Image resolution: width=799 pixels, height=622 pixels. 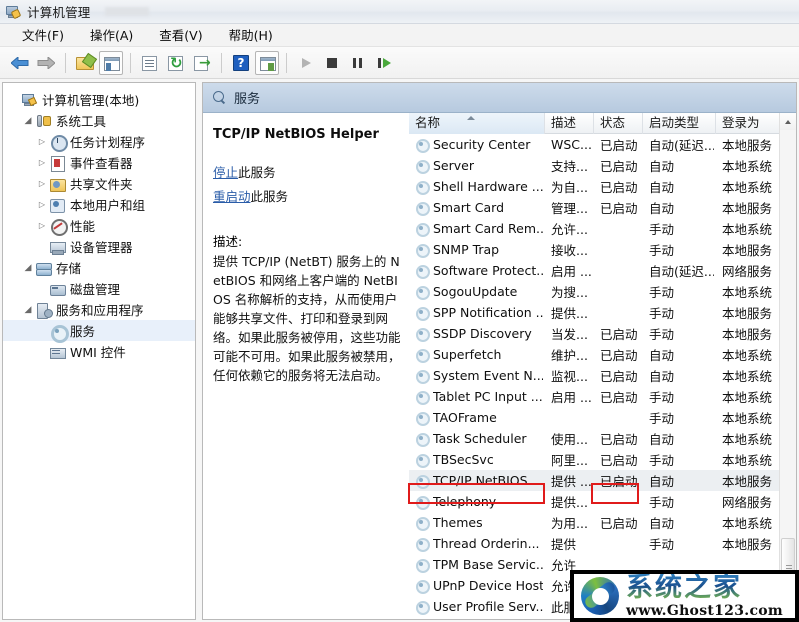 What do you see at coordinates (99, 288) in the screenshot?
I see `tree-item-disk-management: 磁盘管理` at bounding box center [99, 288].